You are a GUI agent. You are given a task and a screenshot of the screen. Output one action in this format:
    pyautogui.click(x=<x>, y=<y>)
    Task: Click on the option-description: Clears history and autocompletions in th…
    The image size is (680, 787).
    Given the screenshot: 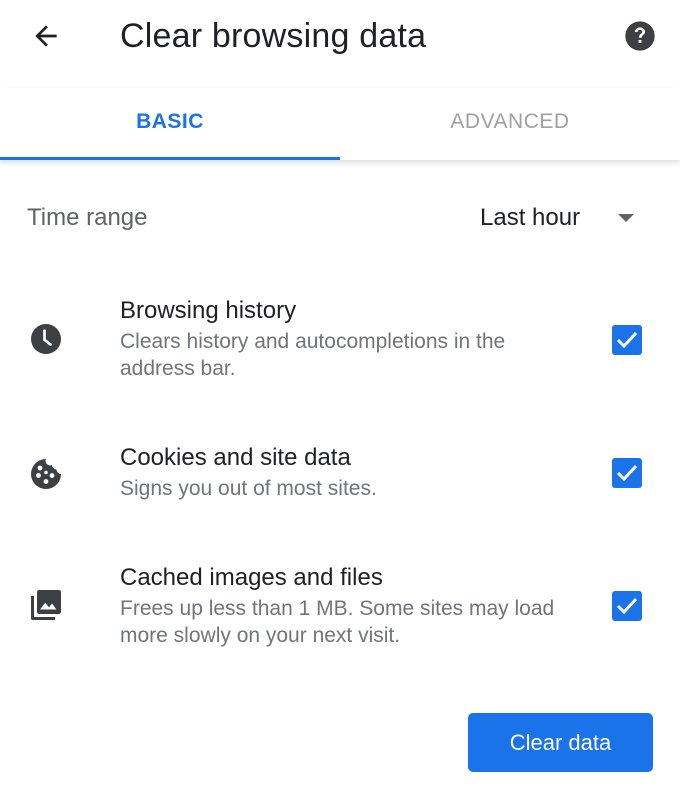 What is the action you would take?
    pyautogui.click(x=313, y=355)
    